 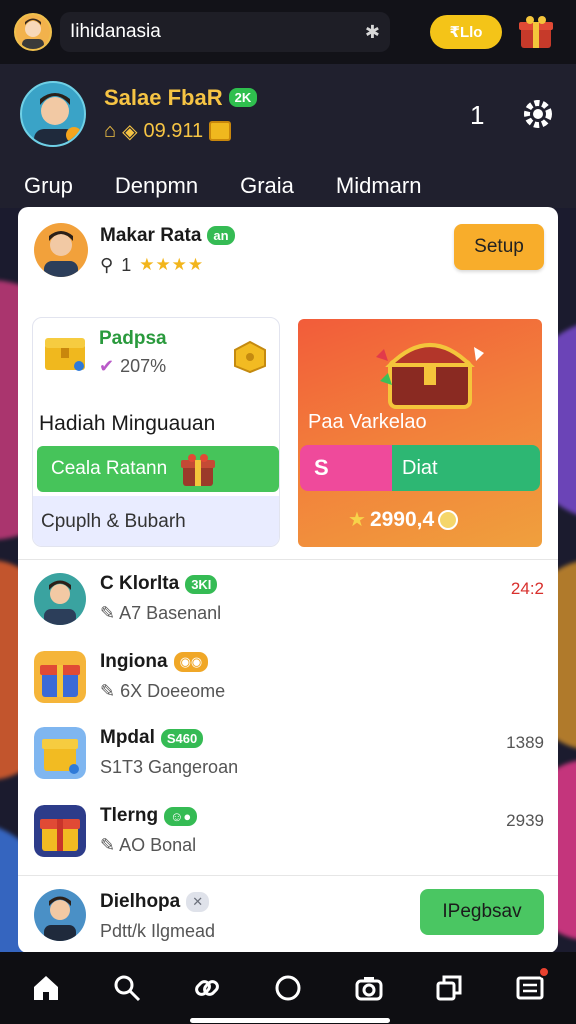 What do you see at coordinates (289, 680) in the screenshot?
I see `list-item: Ingiona ◉◉ ✎ 6X Doeeome` at bounding box center [289, 680].